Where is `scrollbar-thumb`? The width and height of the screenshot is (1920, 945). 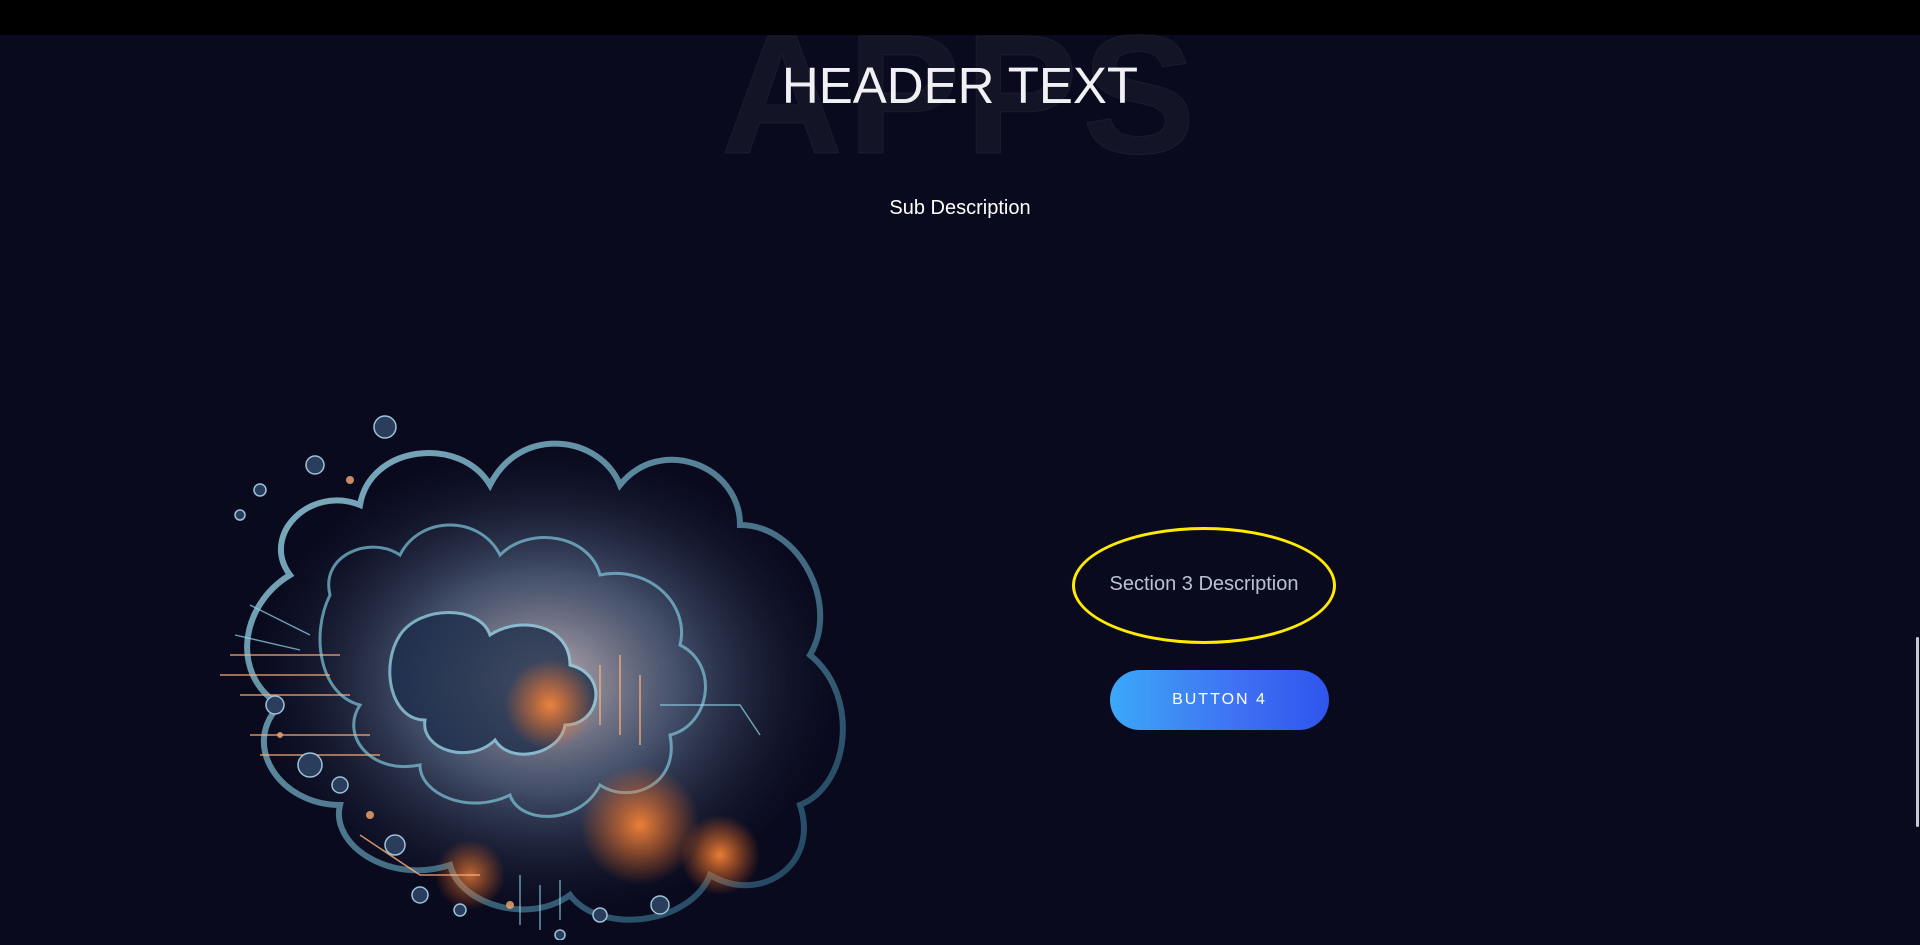 scrollbar-thumb is located at coordinates (1917, 732).